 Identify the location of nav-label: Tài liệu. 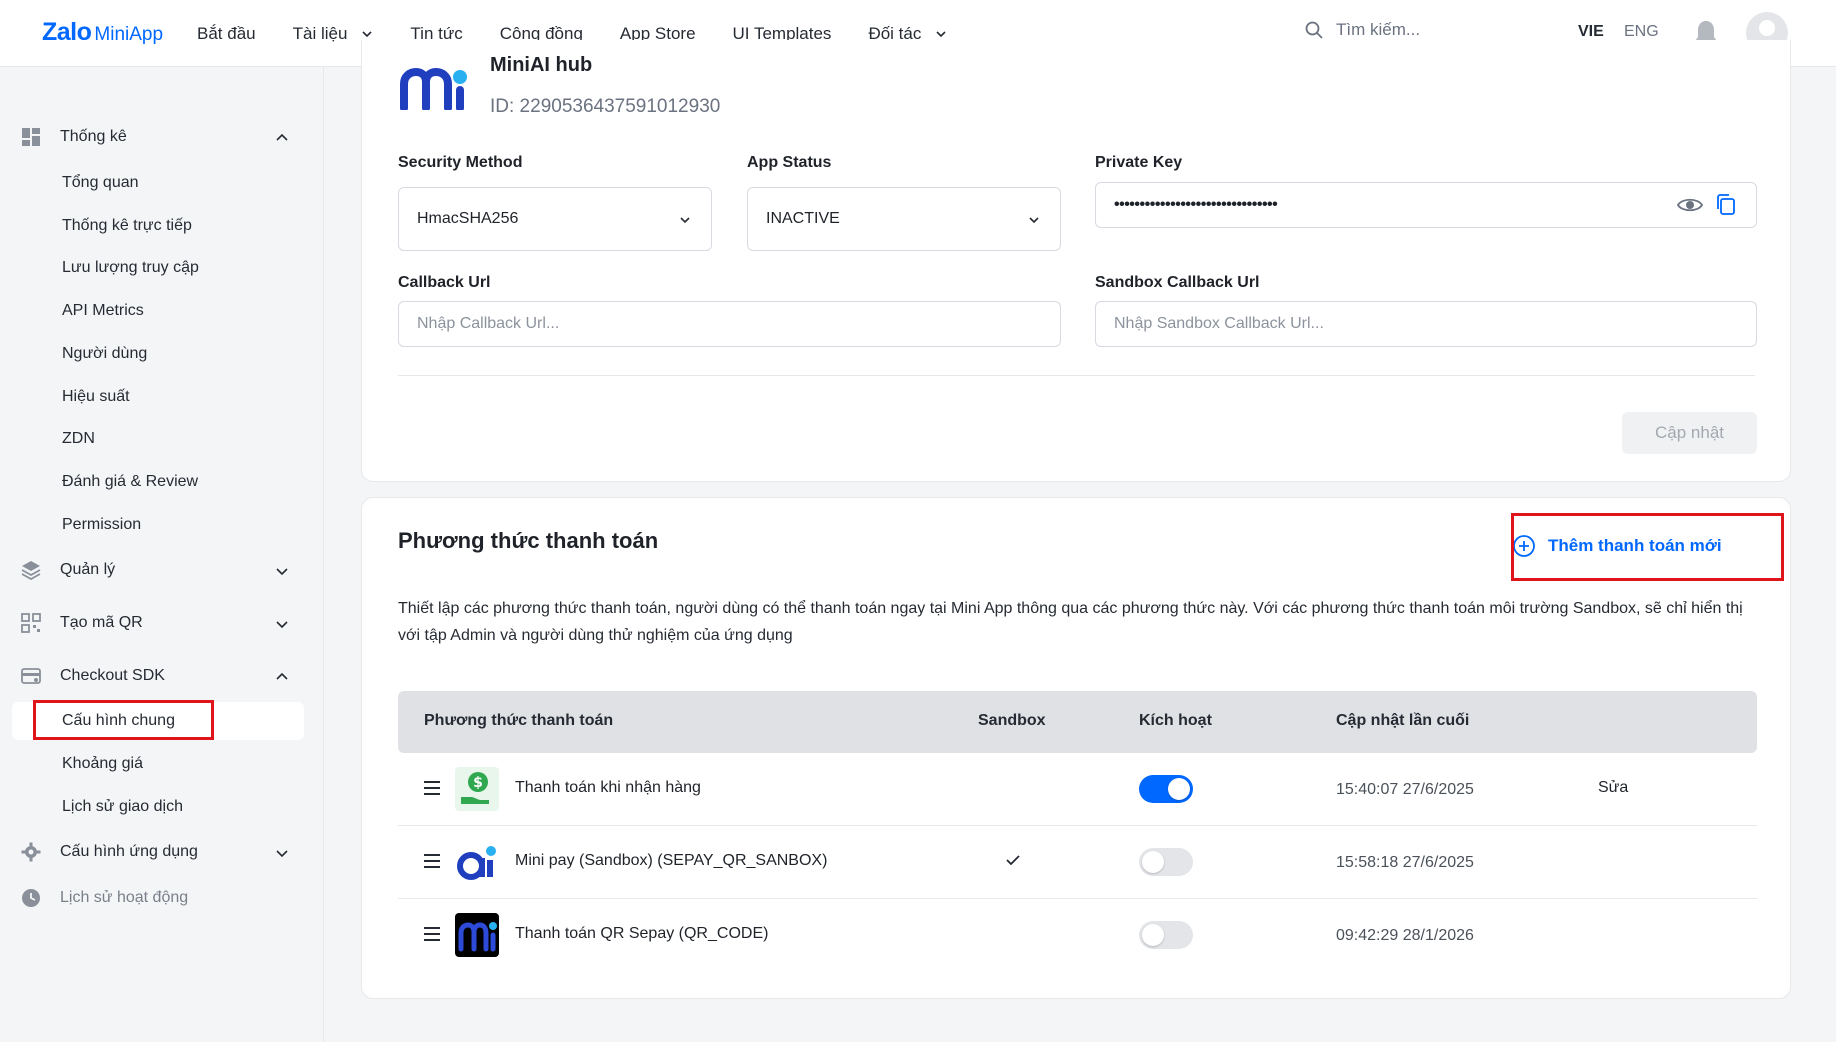
(320, 33).